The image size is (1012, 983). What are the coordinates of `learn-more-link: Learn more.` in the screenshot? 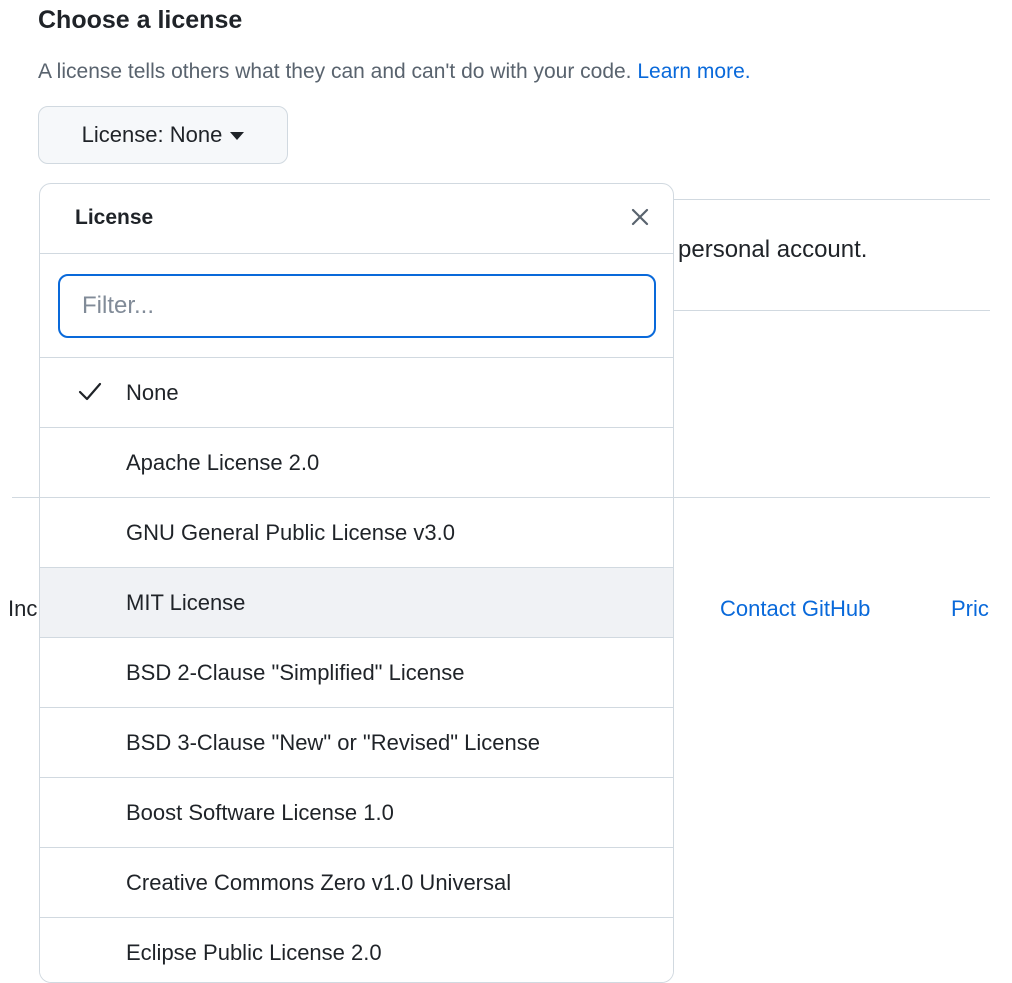 It's located at (693, 71).